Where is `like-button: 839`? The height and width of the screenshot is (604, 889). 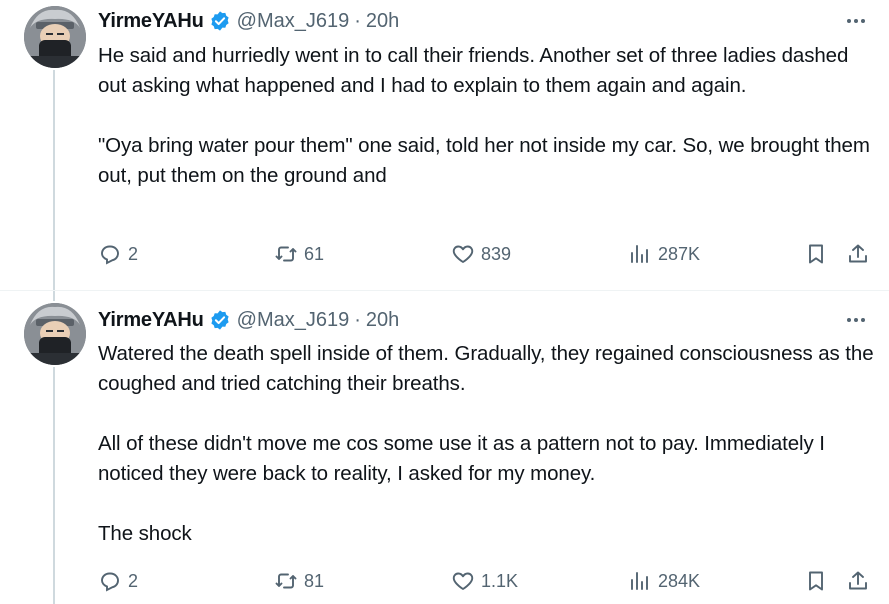 like-button: 839 is located at coordinates (481, 254).